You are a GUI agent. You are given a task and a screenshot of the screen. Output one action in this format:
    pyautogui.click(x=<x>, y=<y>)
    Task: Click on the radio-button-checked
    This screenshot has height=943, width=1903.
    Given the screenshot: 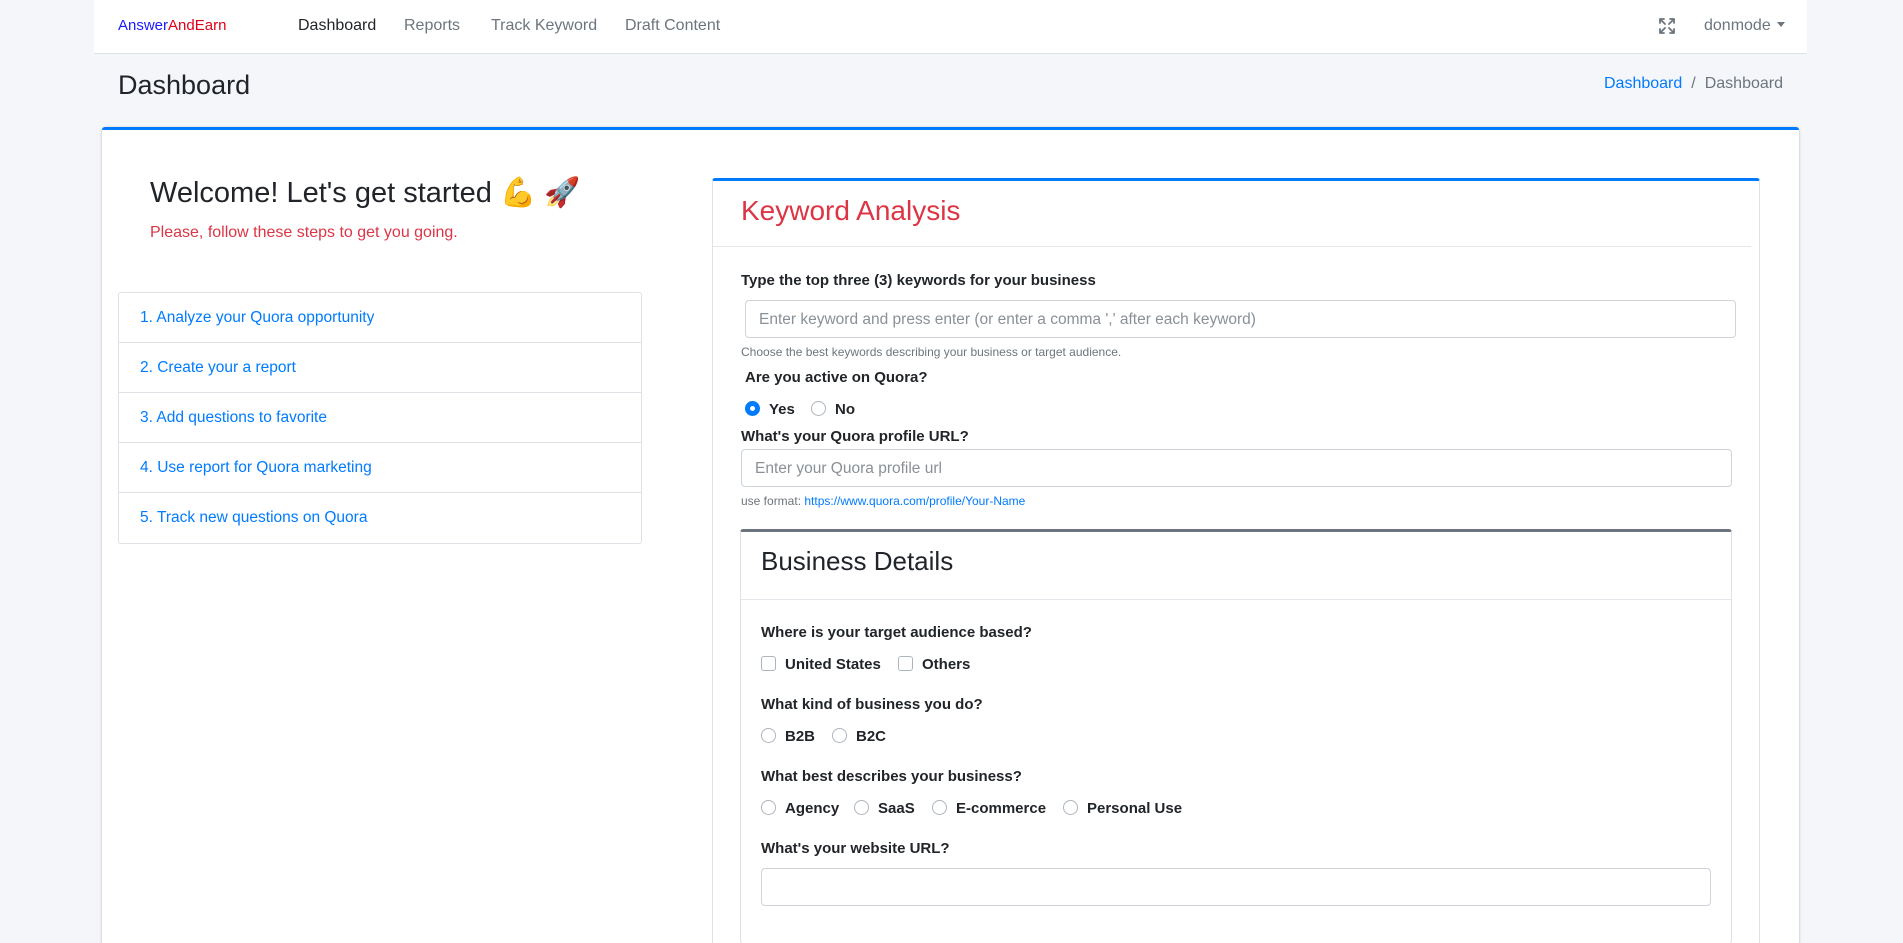 What is the action you would take?
    pyautogui.click(x=752, y=408)
    